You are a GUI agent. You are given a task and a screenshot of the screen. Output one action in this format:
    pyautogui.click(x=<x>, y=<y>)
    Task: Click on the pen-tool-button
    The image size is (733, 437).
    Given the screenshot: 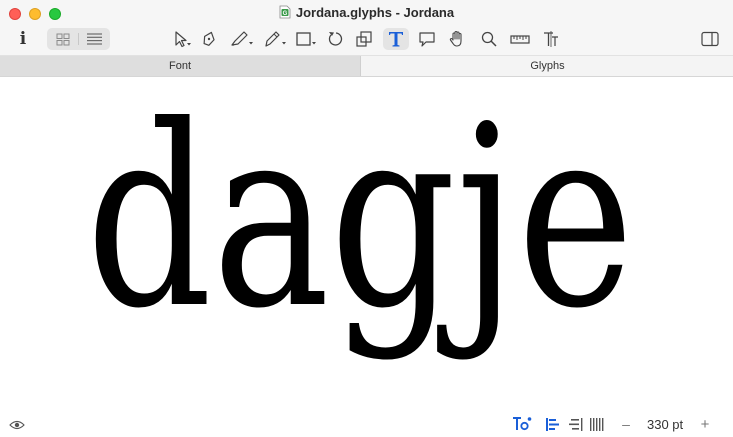 What is the action you would take?
    pyautogui.click(x=209, y=39)
    